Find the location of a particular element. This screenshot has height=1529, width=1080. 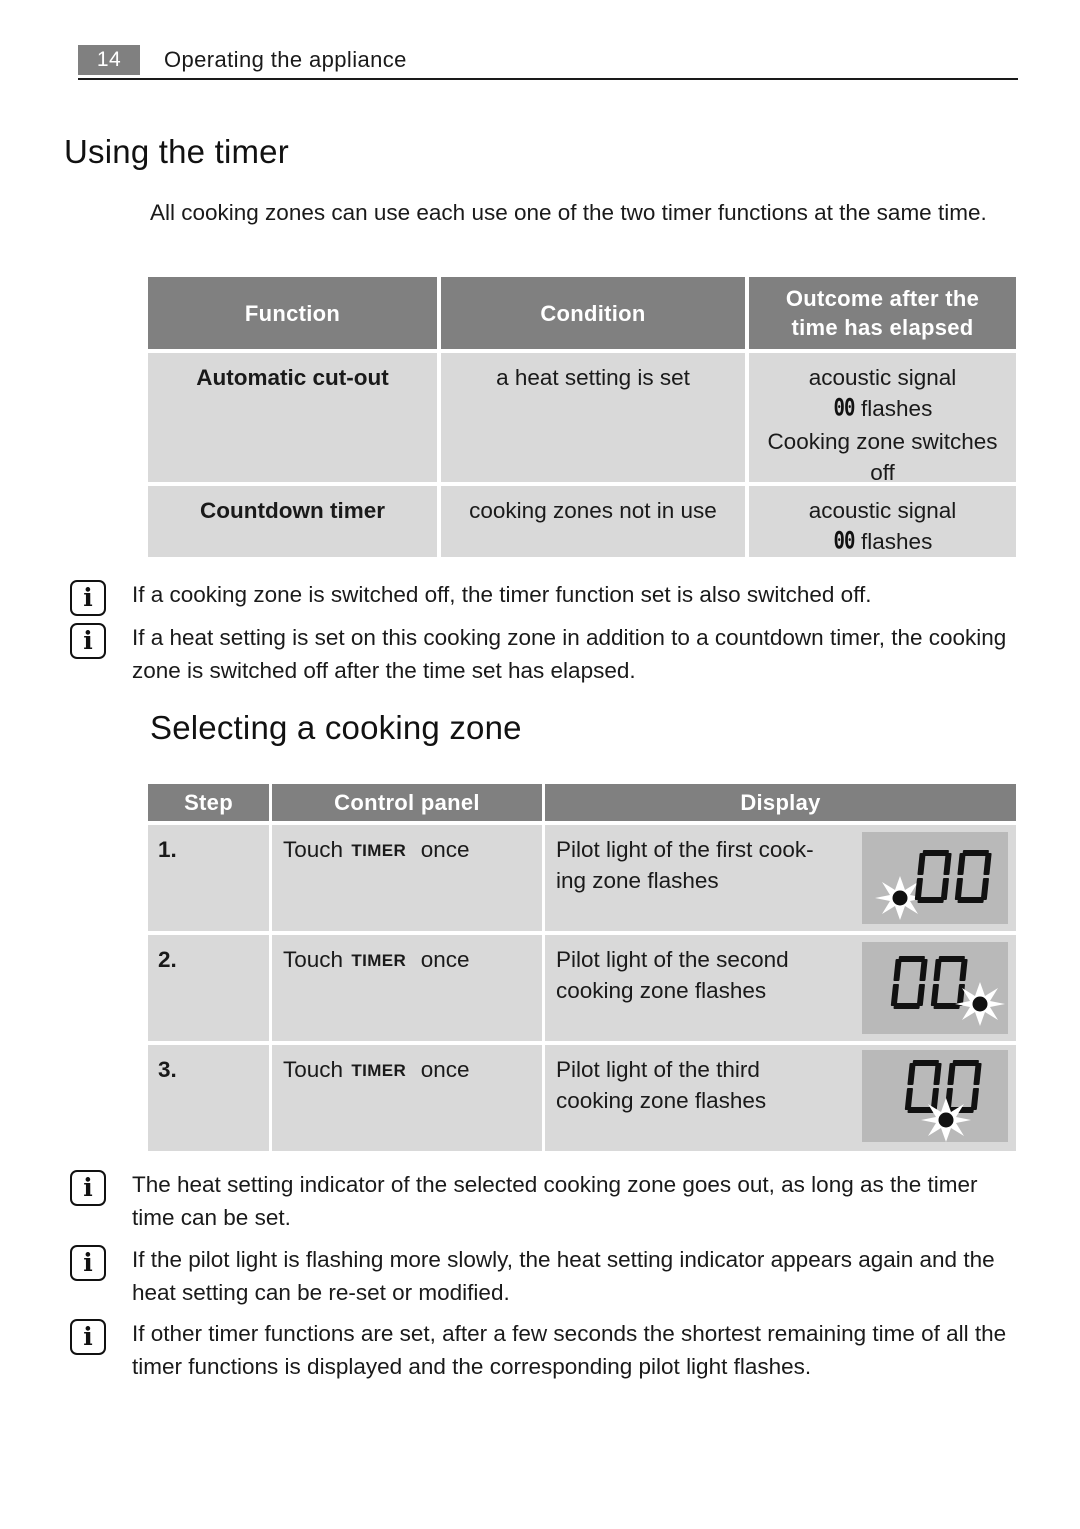

running-header: 14 Operating the appliance is located at coordinates (548, 60).